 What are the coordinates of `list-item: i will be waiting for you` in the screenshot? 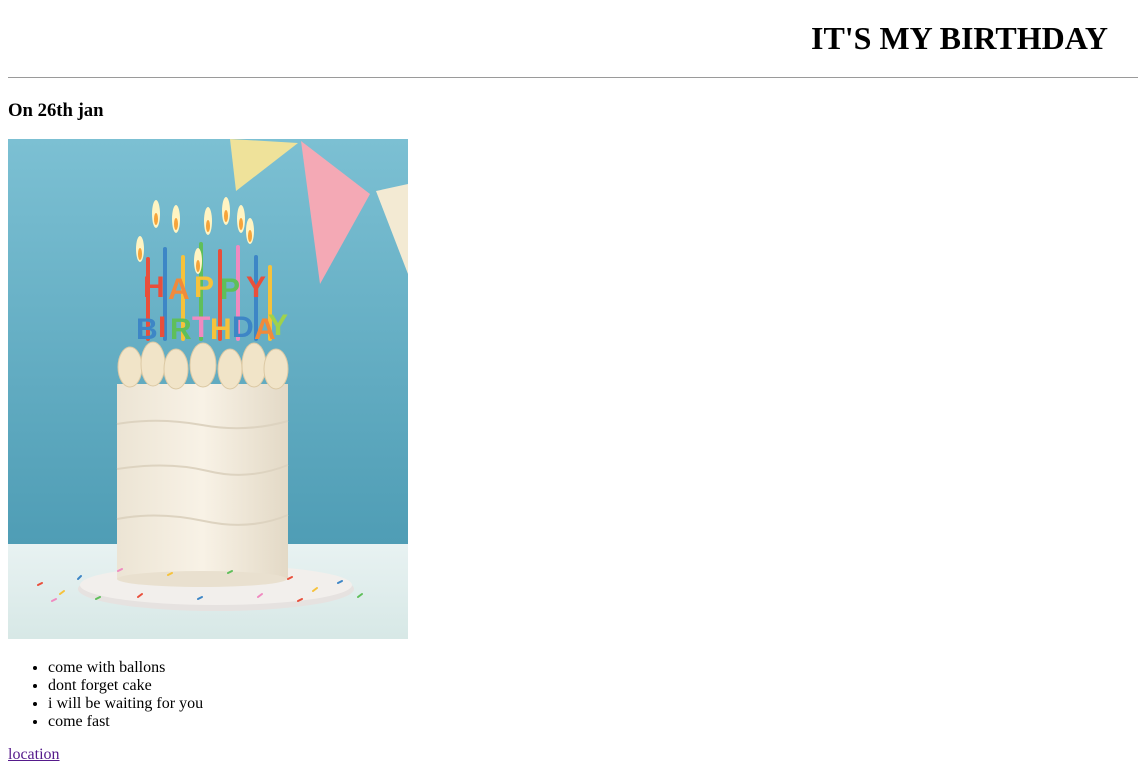 It's located at (125, 704).